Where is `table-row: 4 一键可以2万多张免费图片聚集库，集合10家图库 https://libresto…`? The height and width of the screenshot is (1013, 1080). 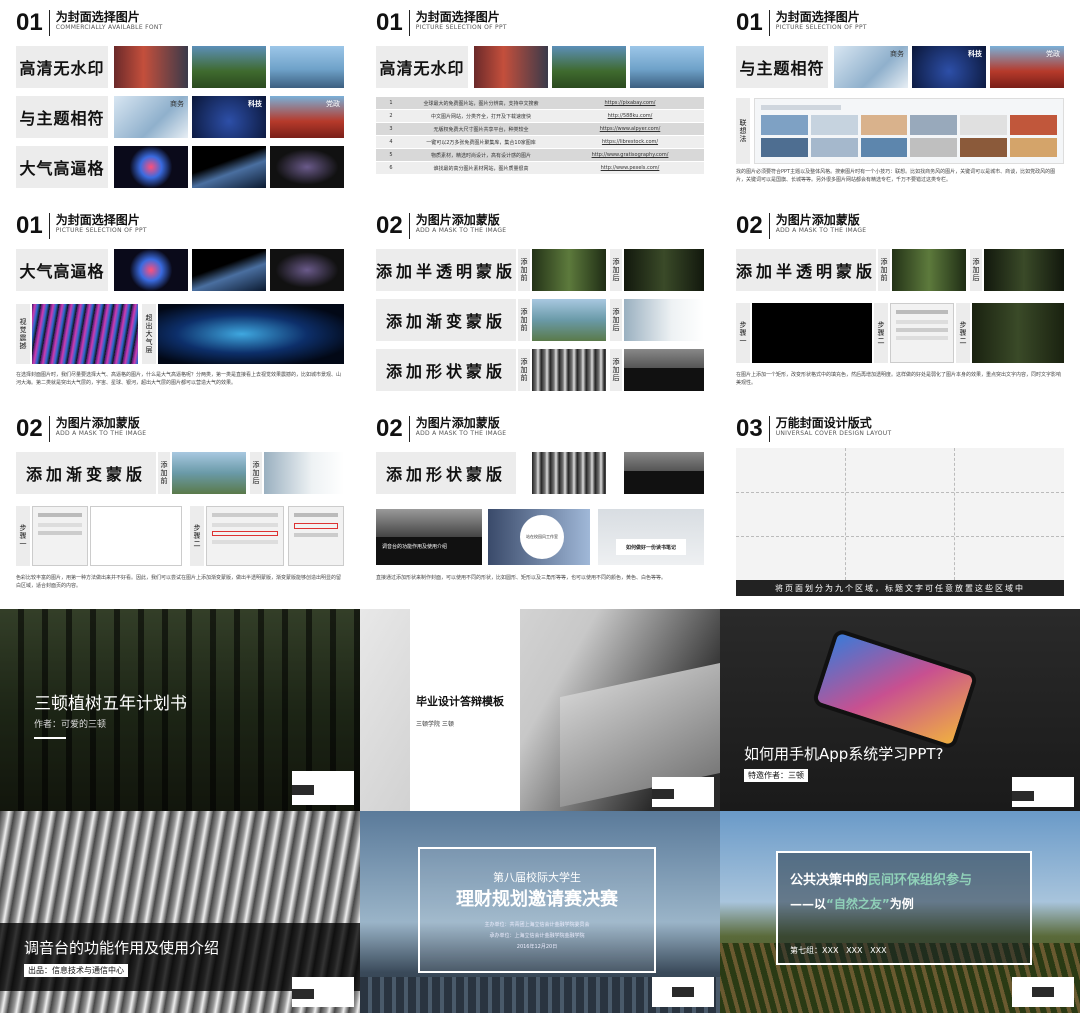
table-row: 4 一键可以2万多张免费图片聚集库，集合10家图库 https://libresto… is located at coordinates (540, 142).